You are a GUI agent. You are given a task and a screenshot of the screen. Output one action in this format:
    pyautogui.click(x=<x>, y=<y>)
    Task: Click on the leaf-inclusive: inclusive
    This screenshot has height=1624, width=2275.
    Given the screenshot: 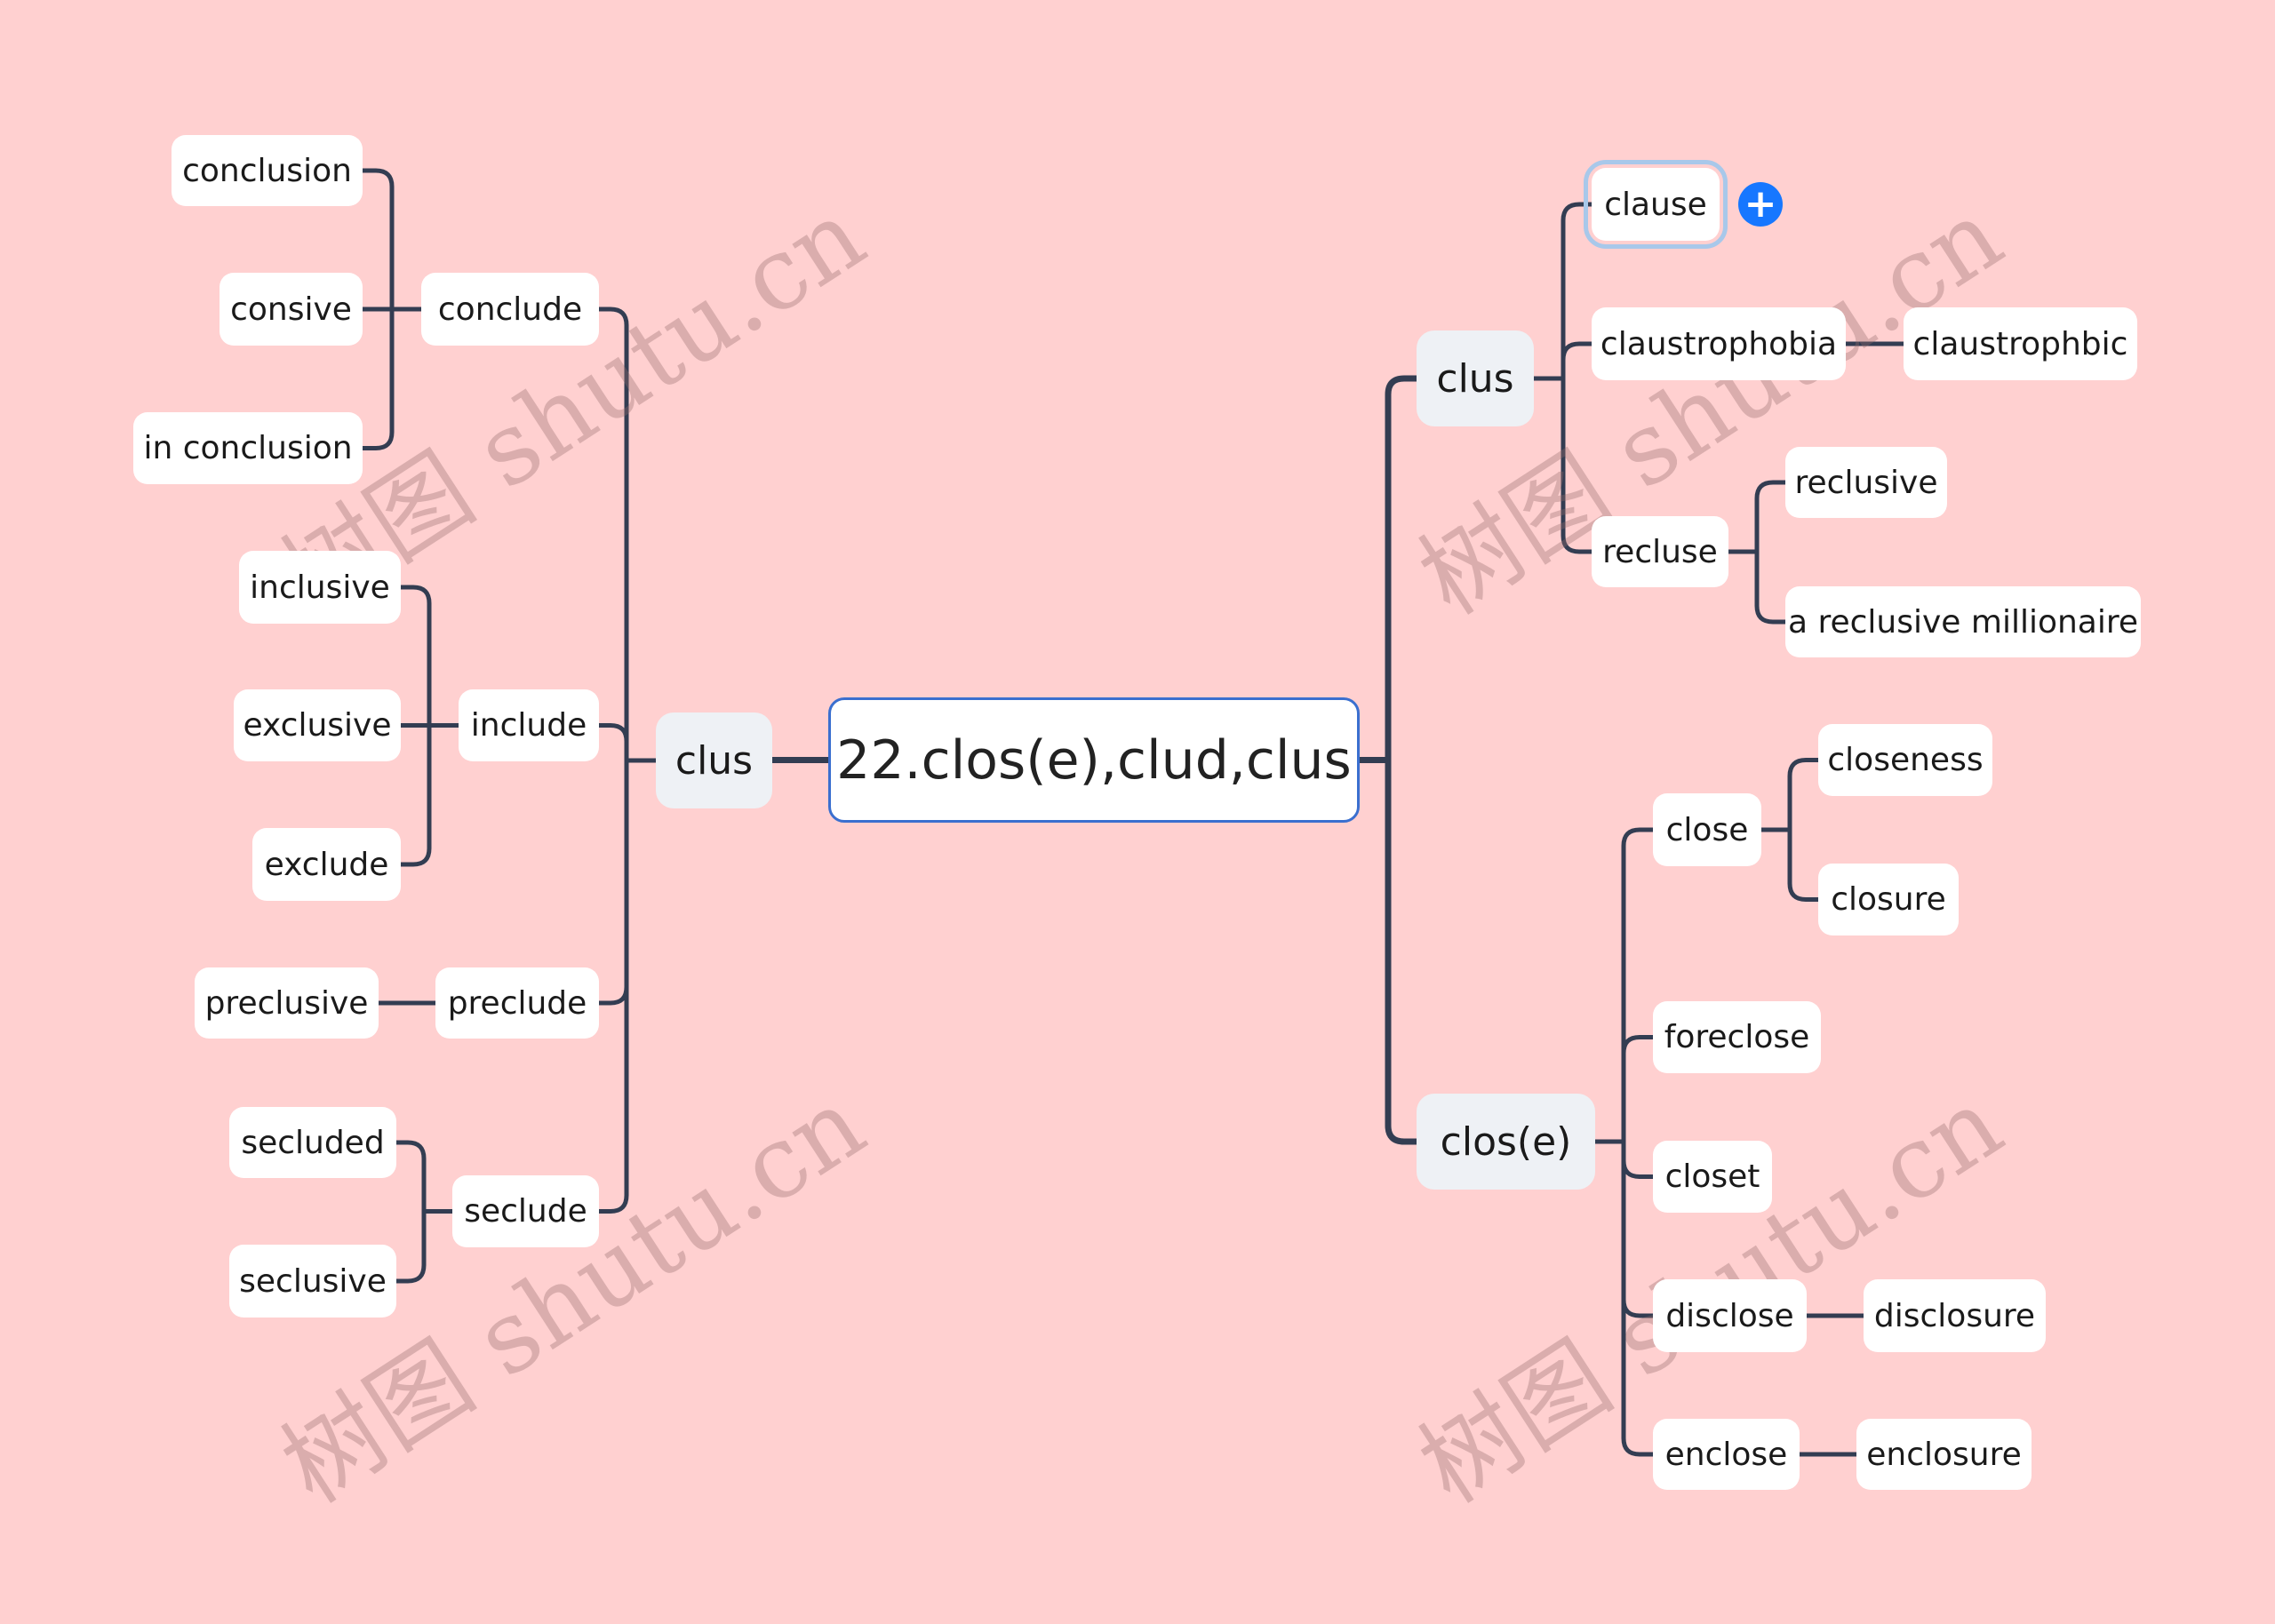 What is the action you would take?
    pyautogui.click(x=320, y=587)
    